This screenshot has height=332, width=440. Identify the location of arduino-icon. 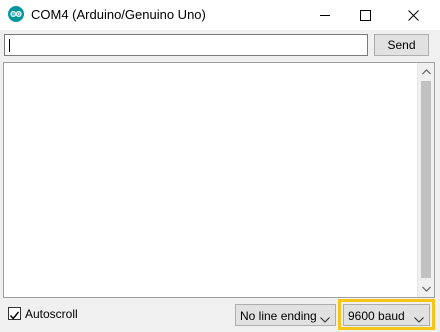
(16, 14).